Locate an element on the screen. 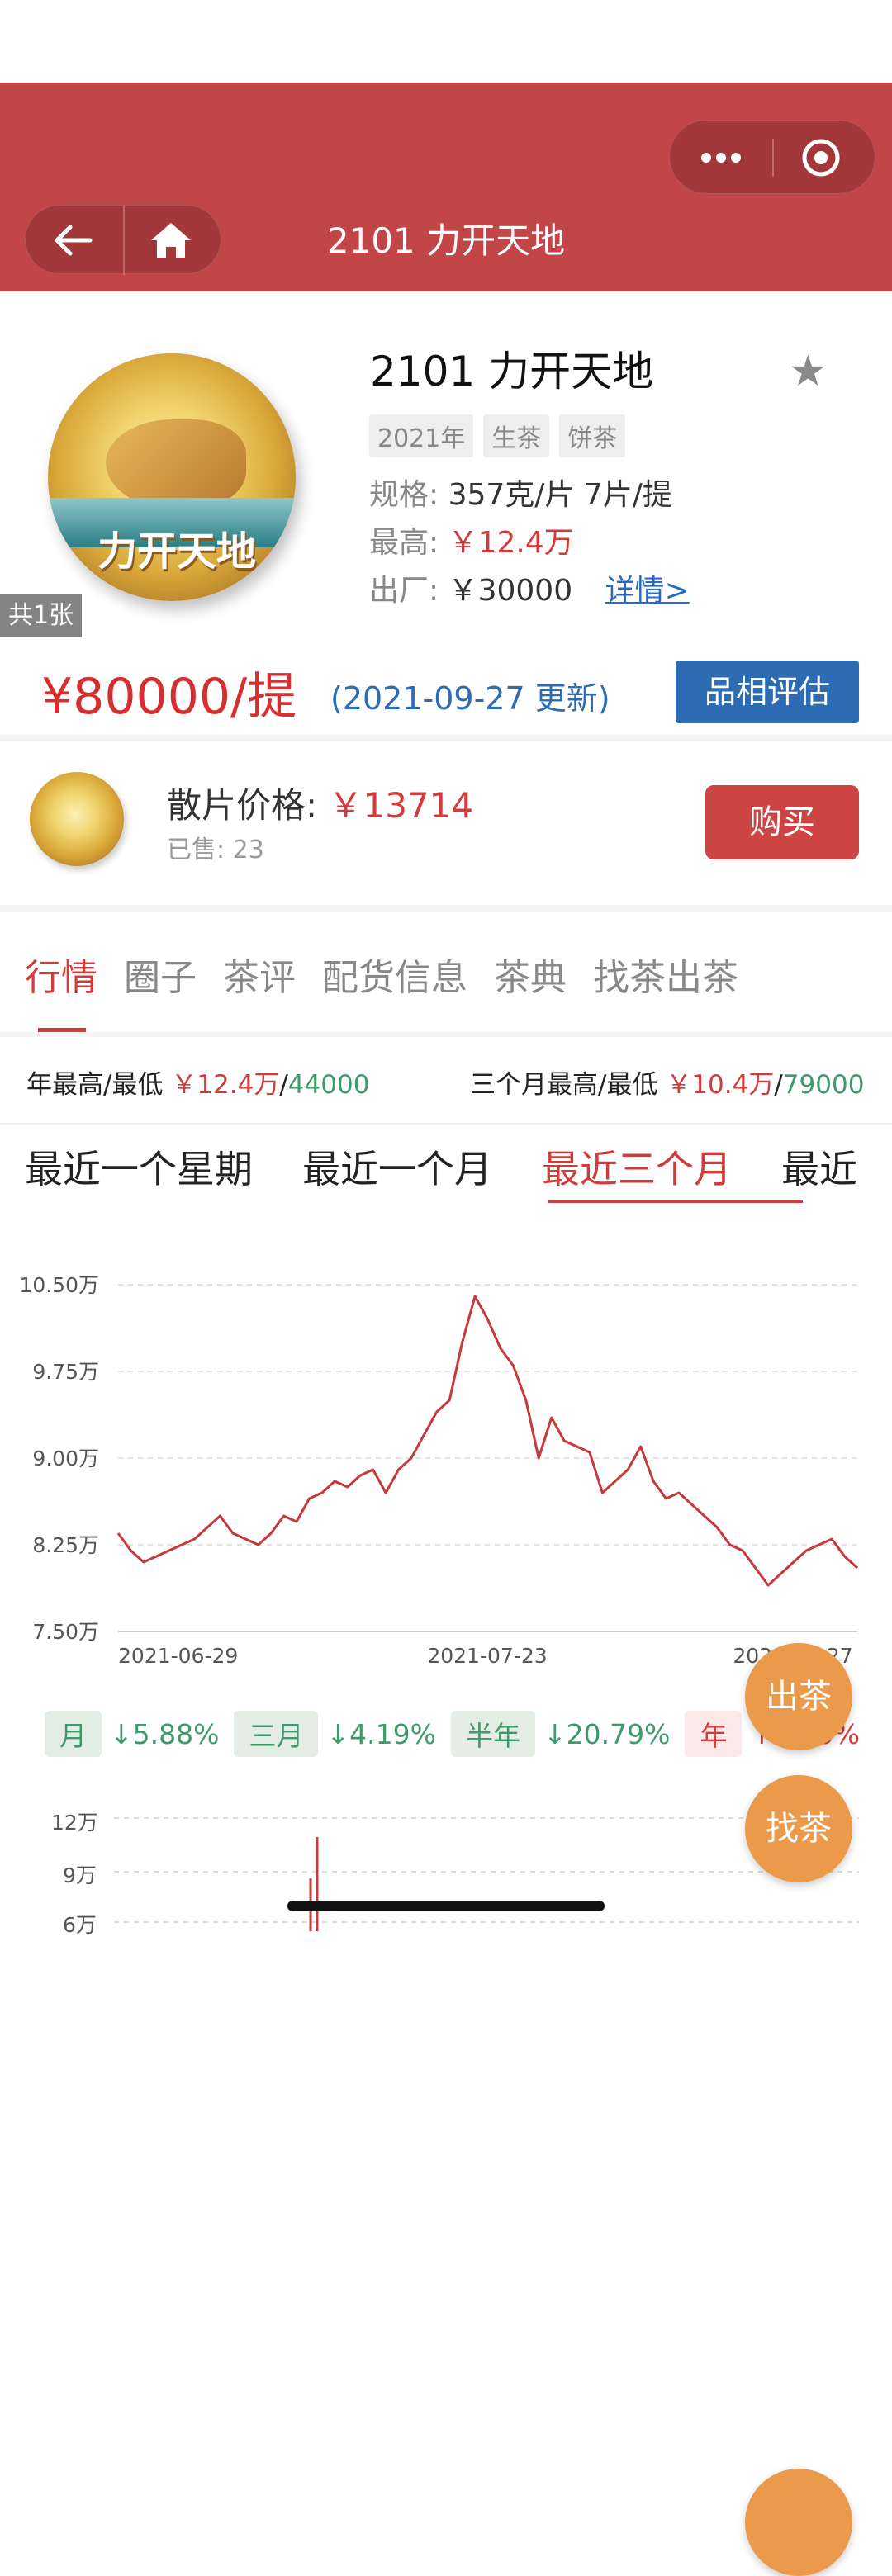  sell-tea-button: 出茶 is located at coordinates (798, 1696).